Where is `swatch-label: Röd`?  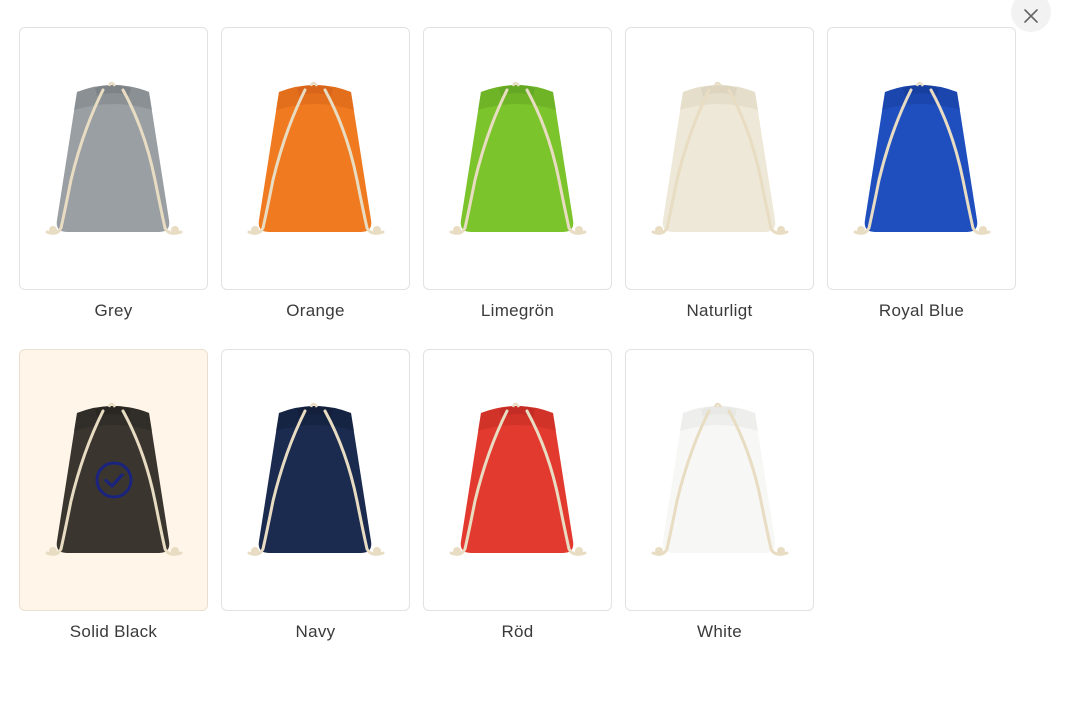
swatch-label: Röd is located at coordinates (517, 631).